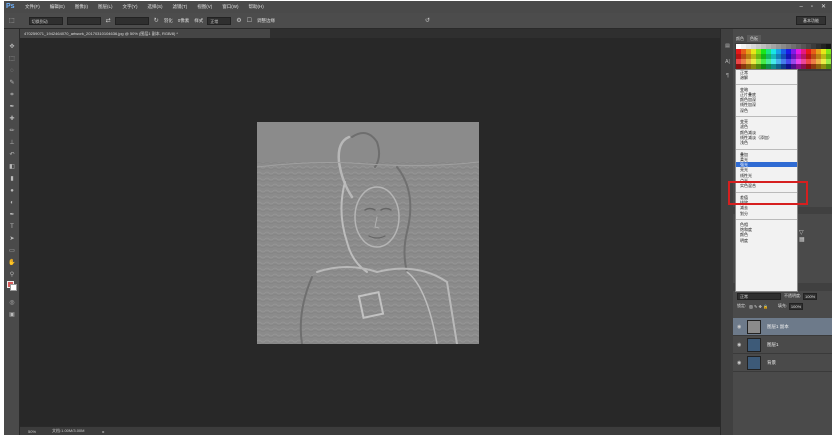 Image resolution: width=836 pixels, height=436 pixels. I want to click on pen-tool-icon: ✒, so click(12, 215).